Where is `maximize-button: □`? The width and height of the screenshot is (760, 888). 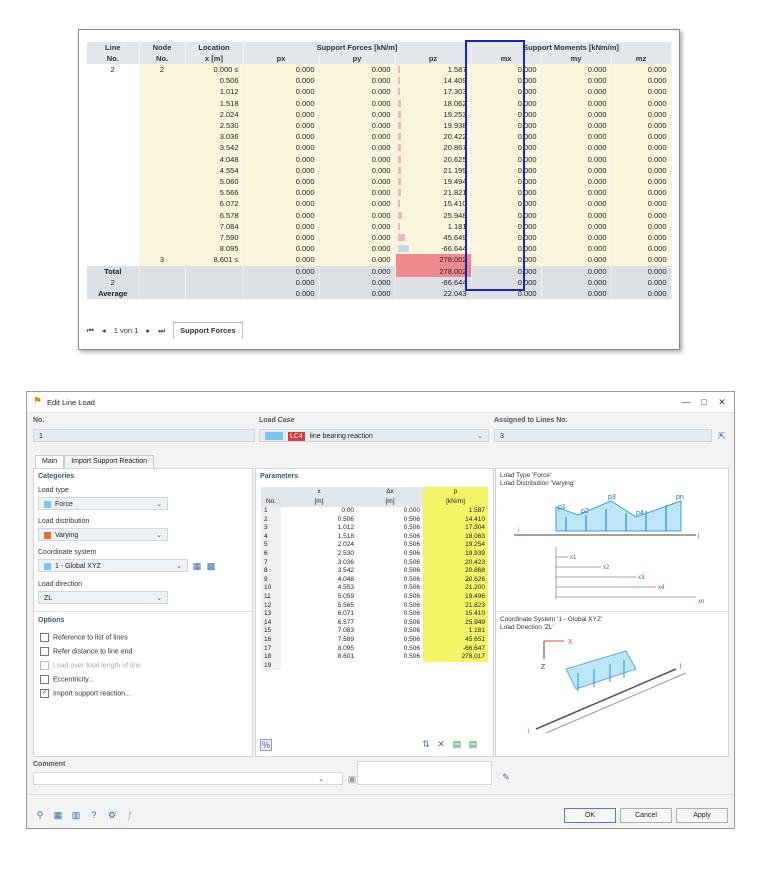
maximize-button: □ is located at coordinates (704, 402).